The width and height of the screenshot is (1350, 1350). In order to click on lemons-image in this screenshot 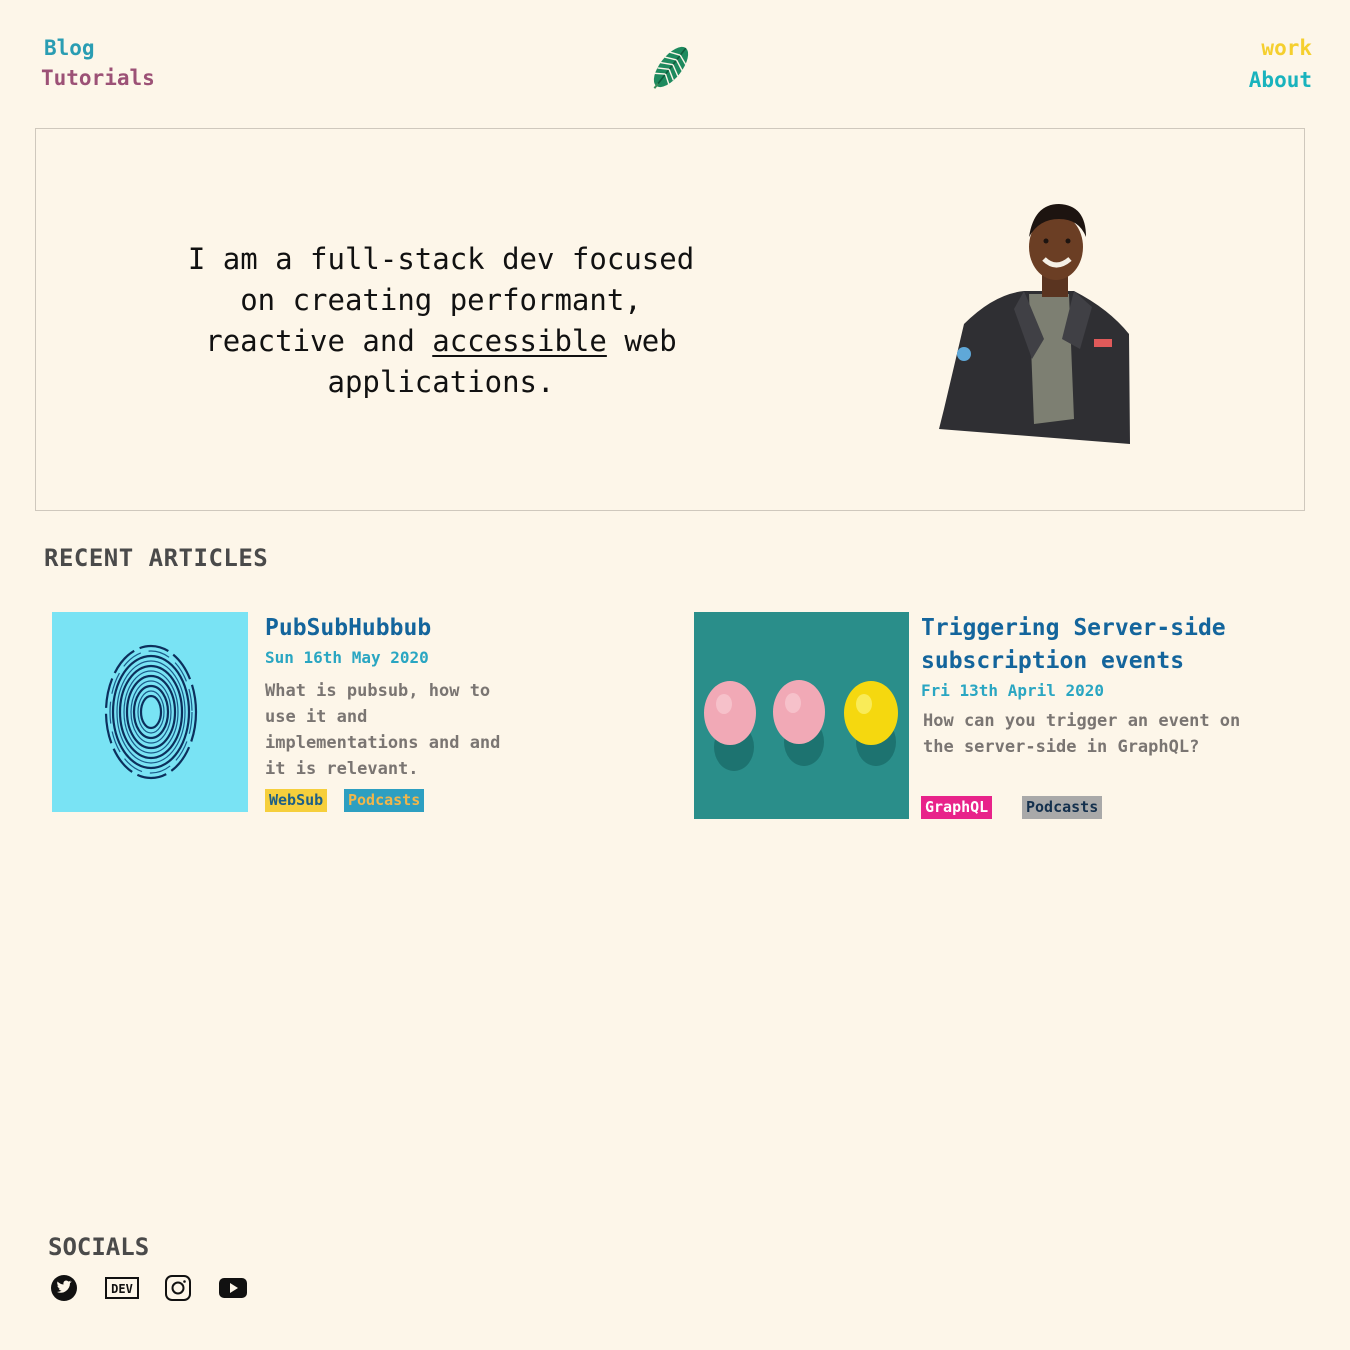, I will do `click(801, 715)`.